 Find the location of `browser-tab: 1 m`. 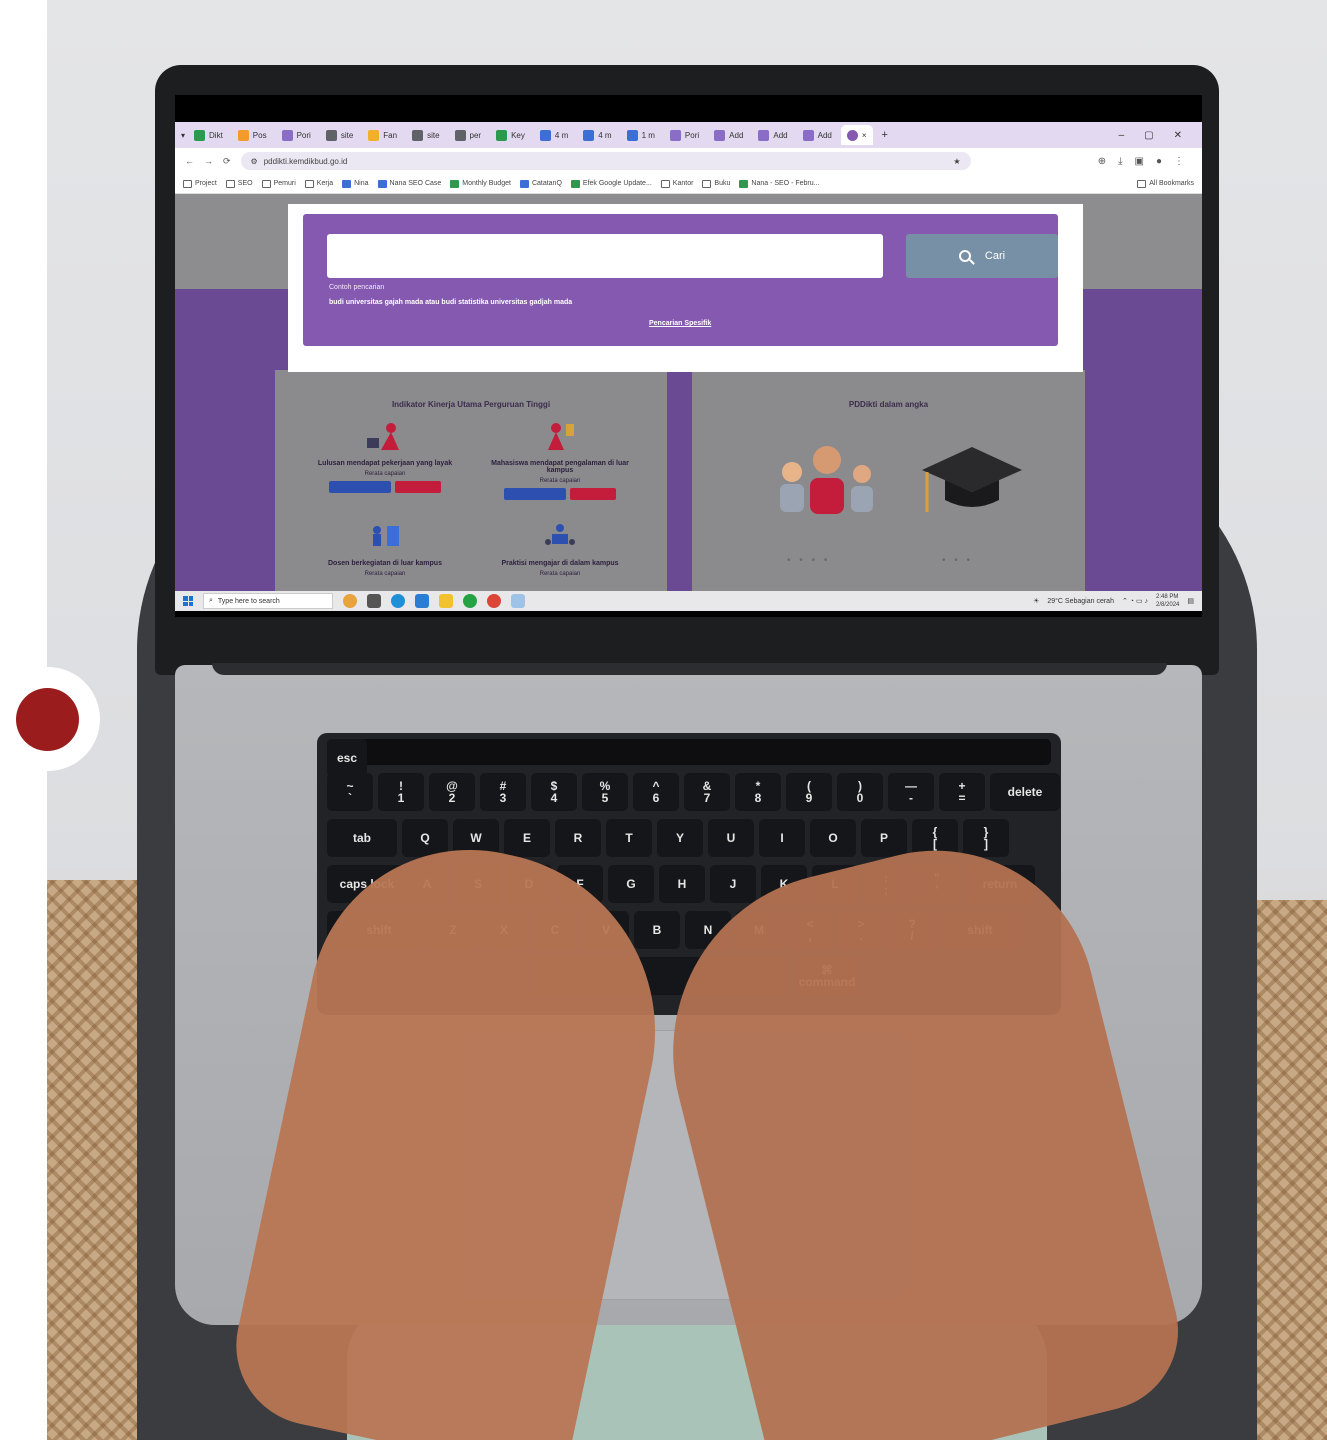

browser-tab: 1 m is located at coordinates (641, 135).